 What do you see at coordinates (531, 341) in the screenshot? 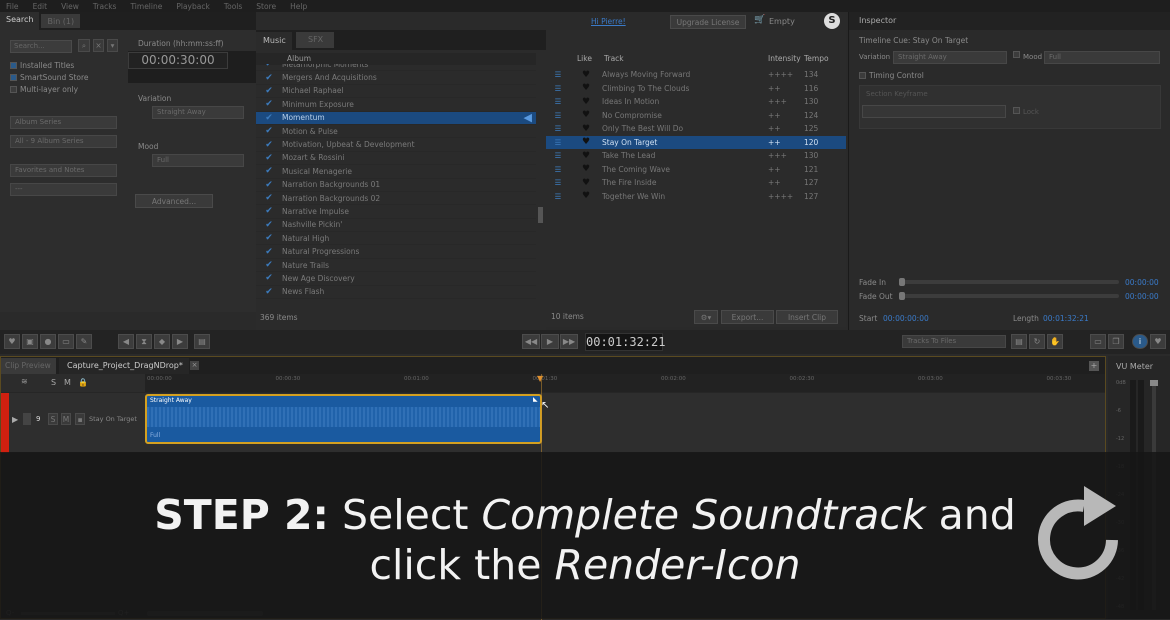
I see `rewind-icon: ◀◀` at bounding box center [531, 341].